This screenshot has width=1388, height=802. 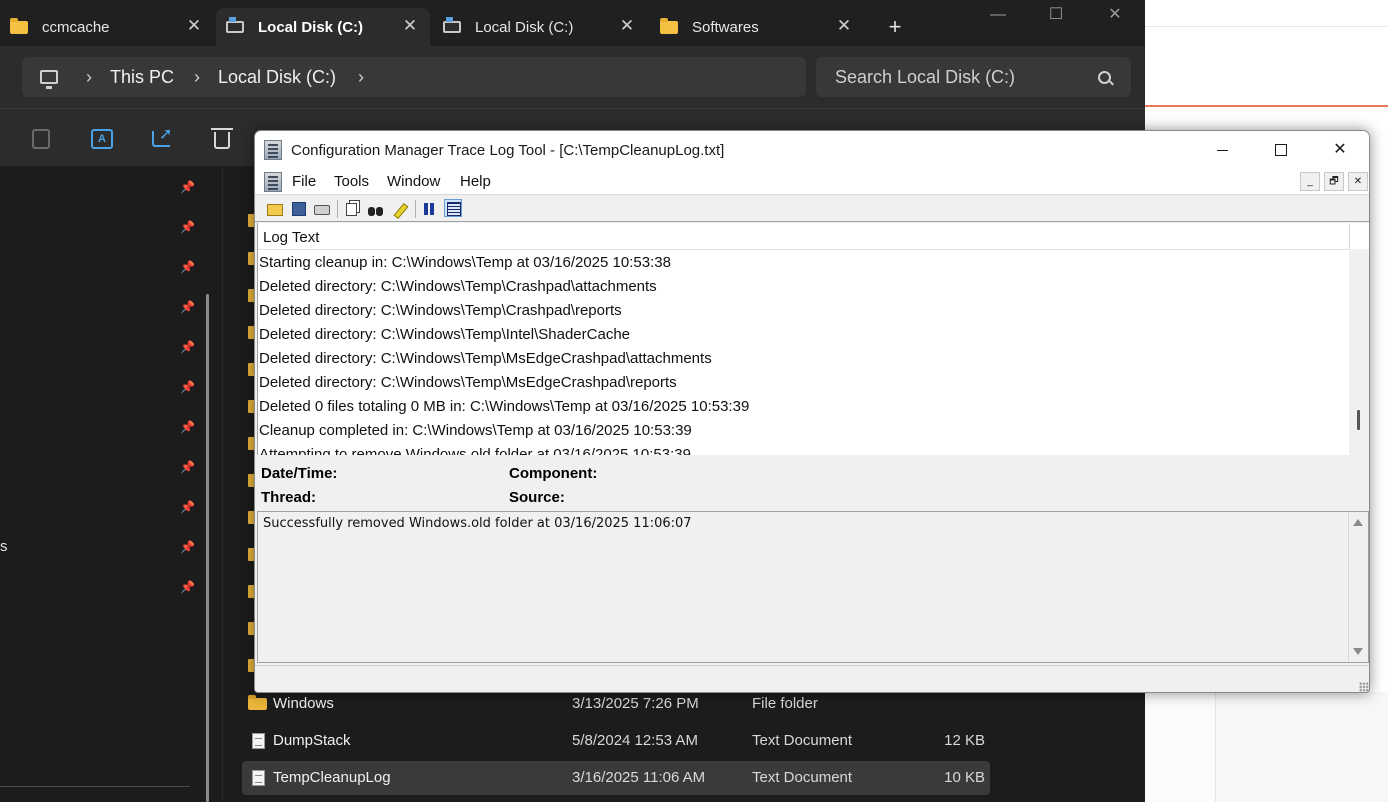 What do you see at coordinates (95, 786) in the screenshot?
I see `sidebar-divider` at bounding box center [95, 786].